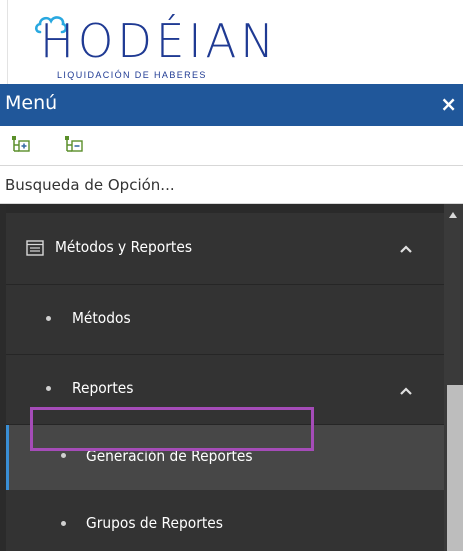 This screenshot has height=551, width=463. I want to click on menu-header: Menú ×, so click(231, 105).